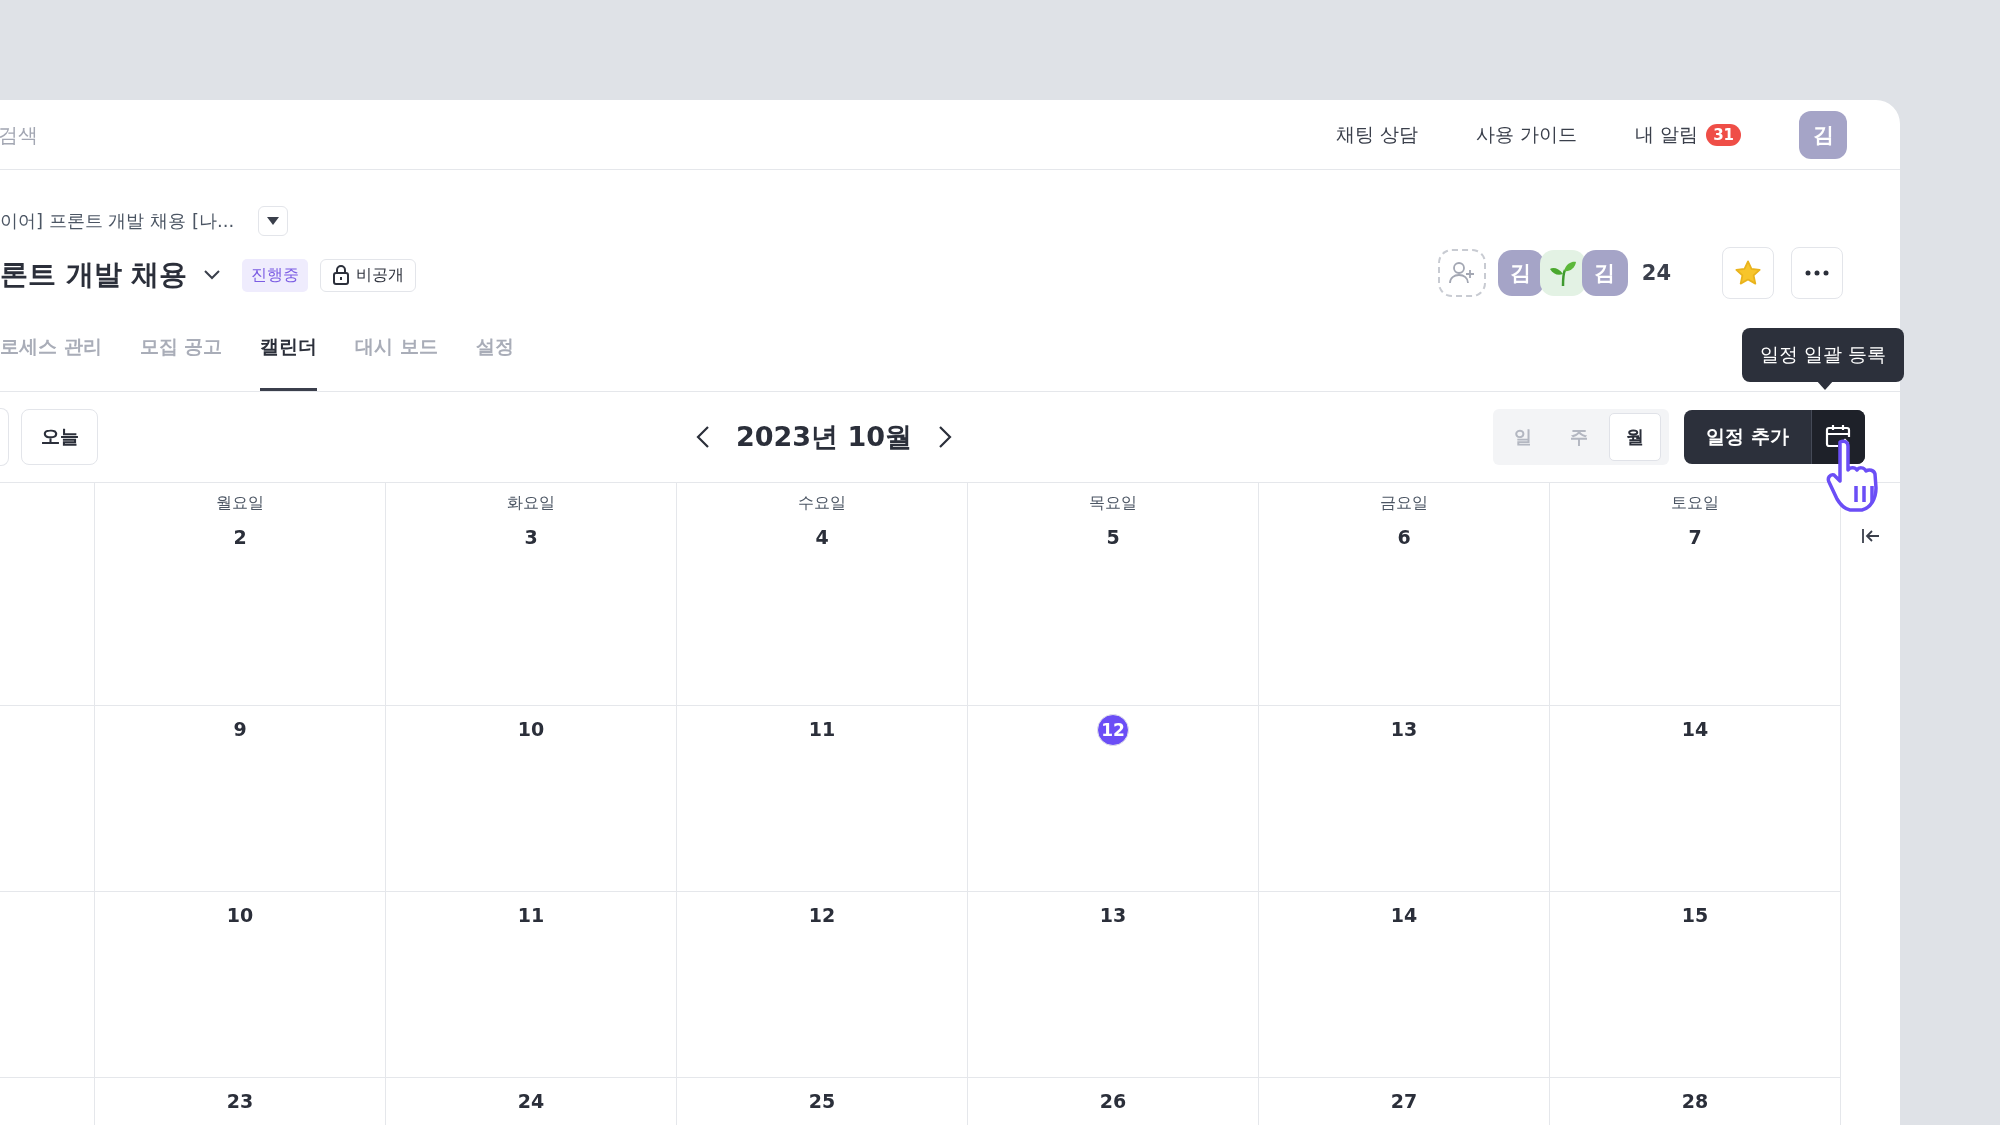 This screenshot has width=2000, height=1125. I want to click on dropdown-button, so click(273, 221).